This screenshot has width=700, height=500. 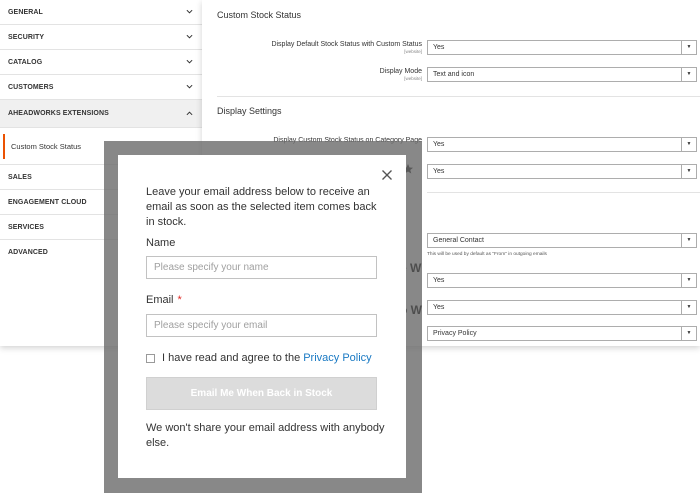 What do you see at coordinates (46, 146) in the screenshot?
I see `sidebar-subitem-label: Custom Stock Status` at bounding box center [46, 146].